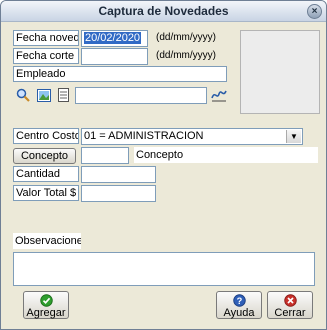 The height and width of the screenshot is (330, 327). What do you see at coordinates (290, 313) in the screenshot?
I see `cerrar-label: Cerrar` at bounding box center [290, 313].